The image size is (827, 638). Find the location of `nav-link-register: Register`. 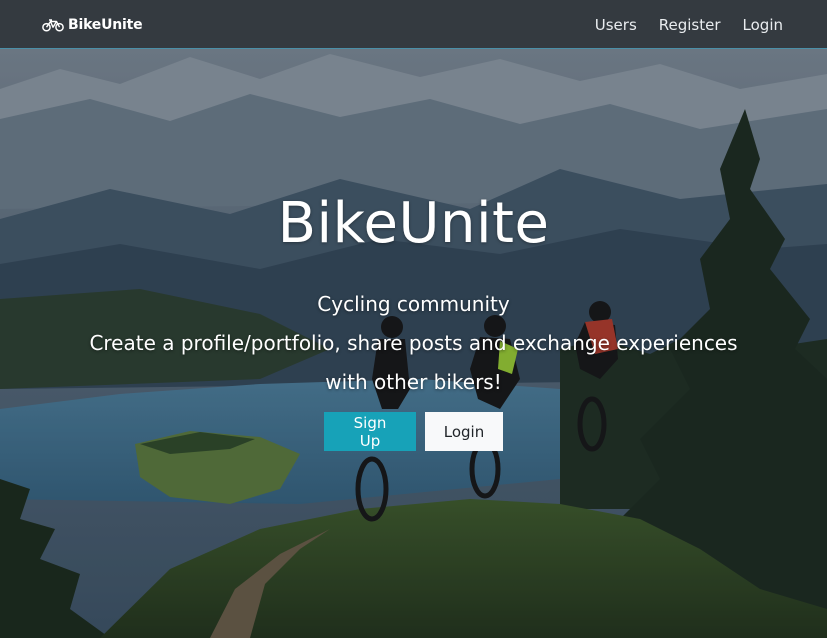

nav-link-register: Register is located at coordinates (690, 25).